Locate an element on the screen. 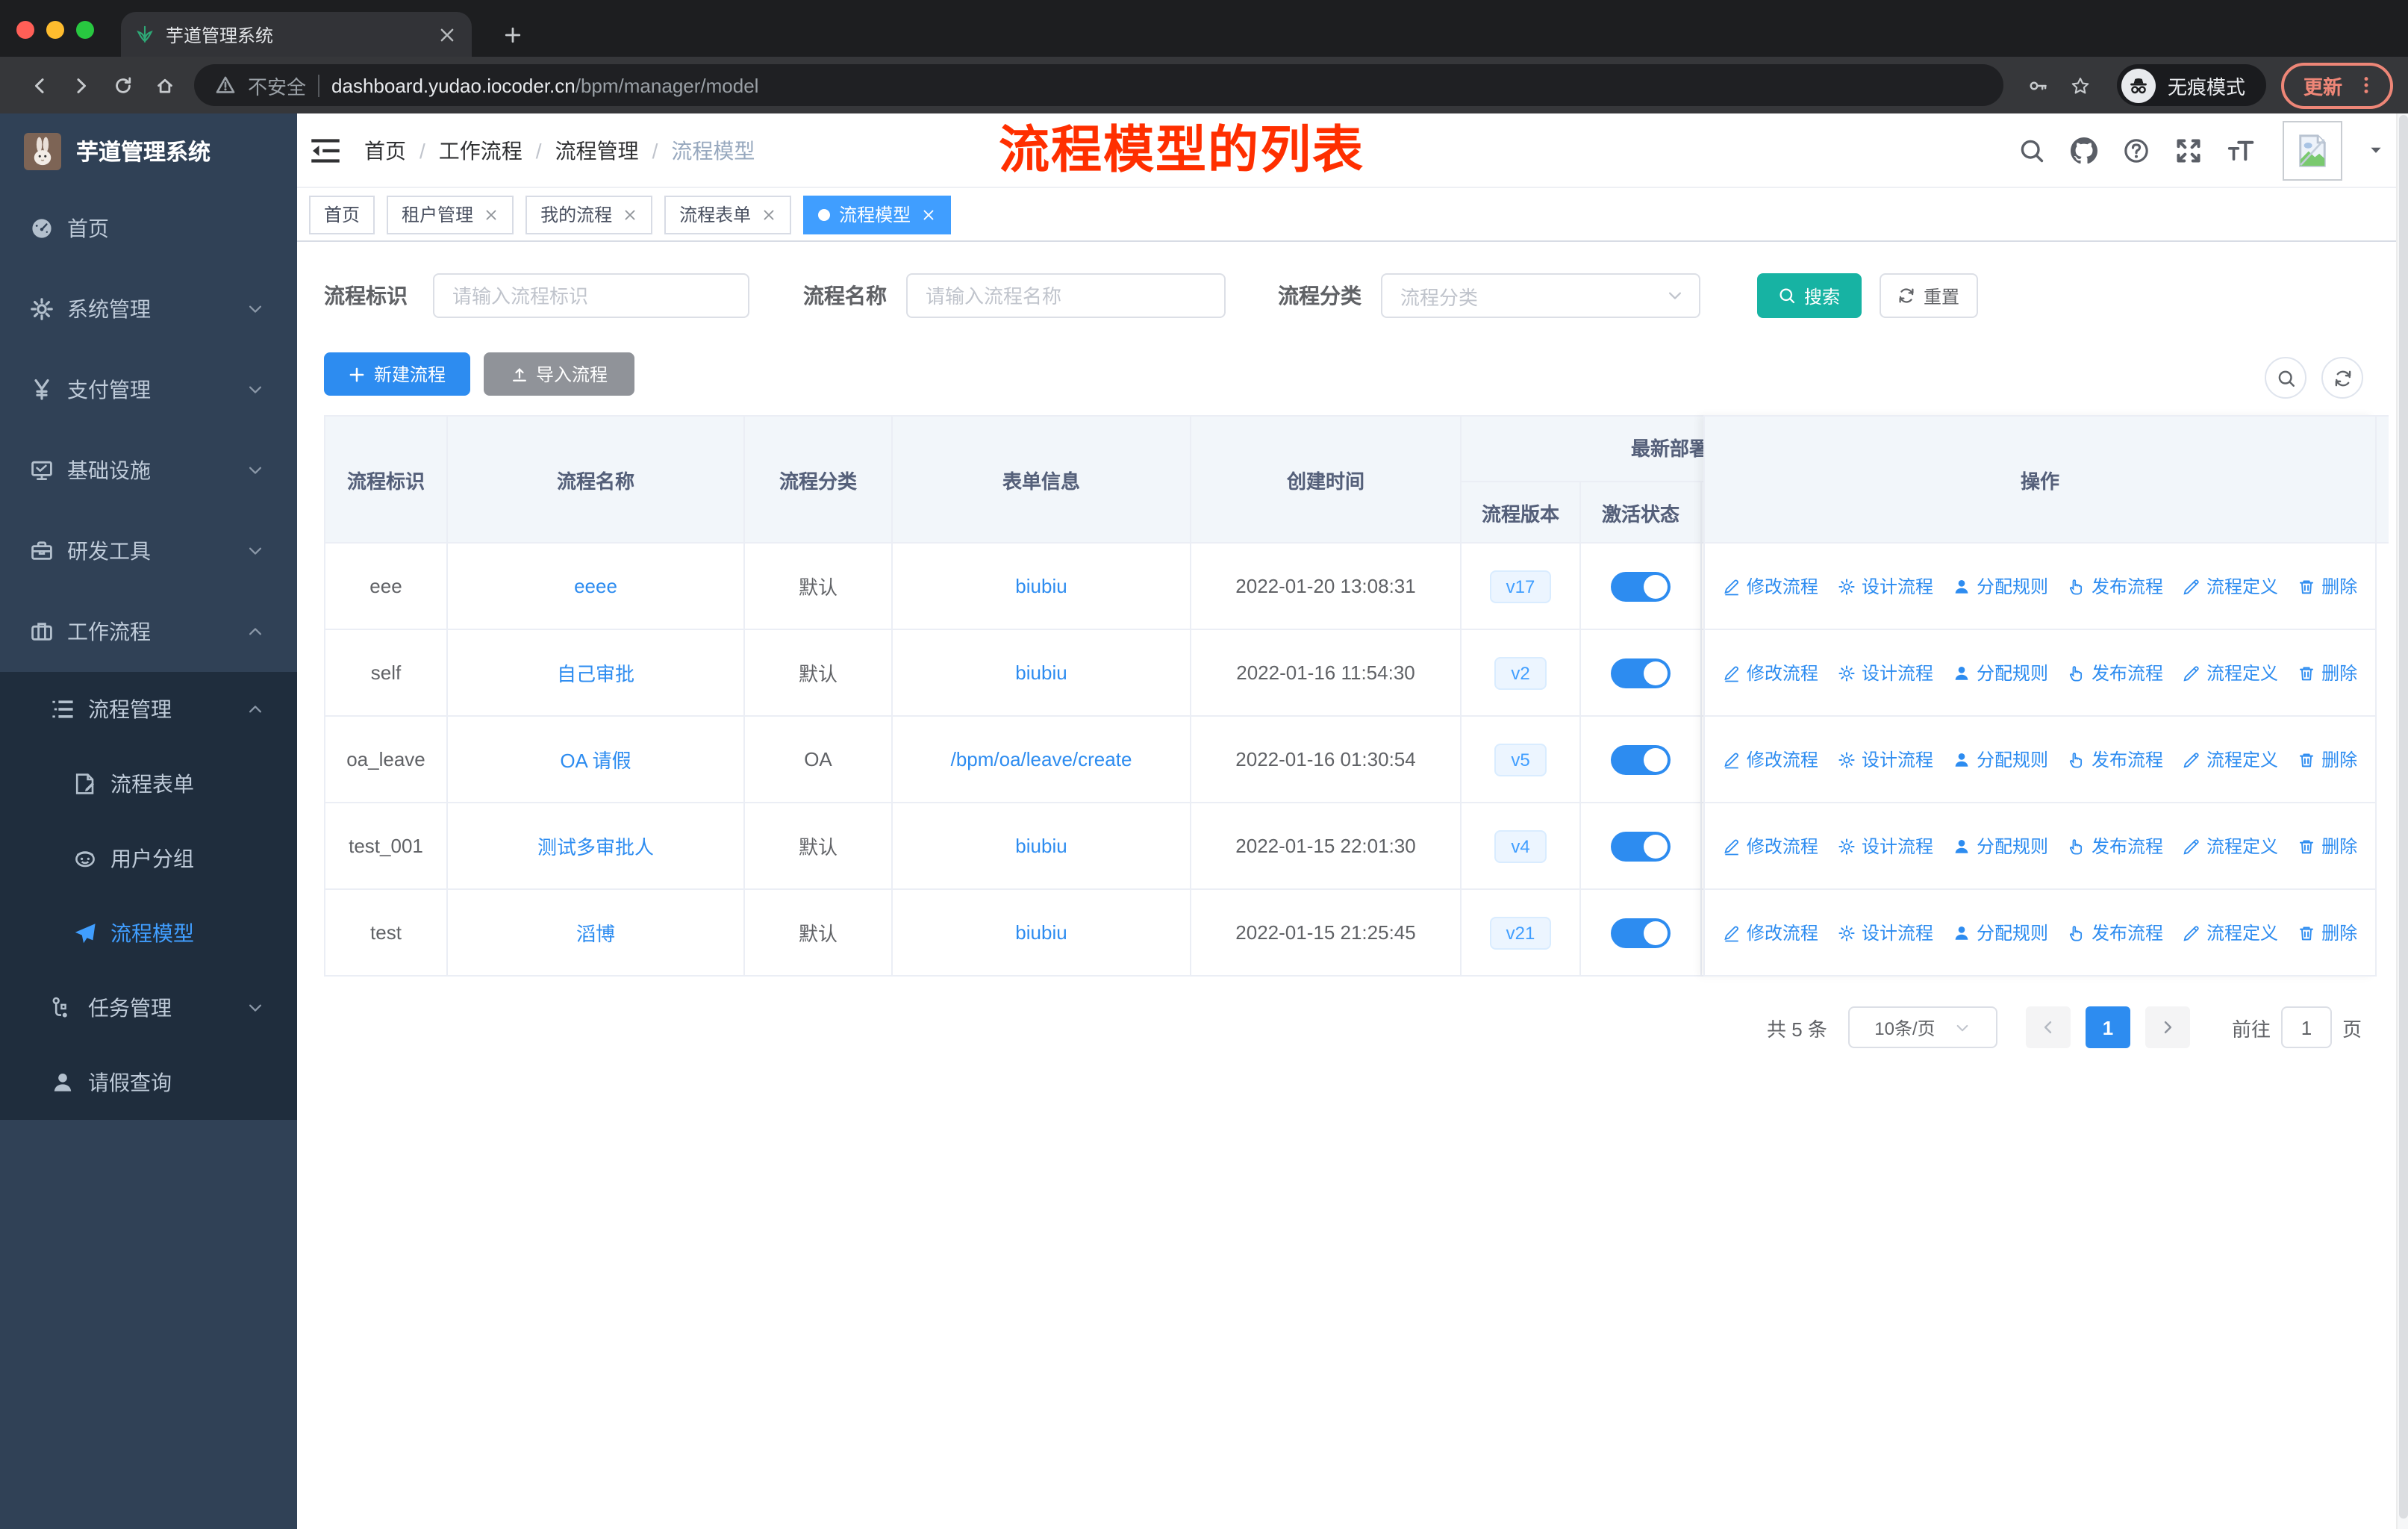 This screenshot has width=2408, height=1529. tab-close-icon is located at coordinates (447, 34).